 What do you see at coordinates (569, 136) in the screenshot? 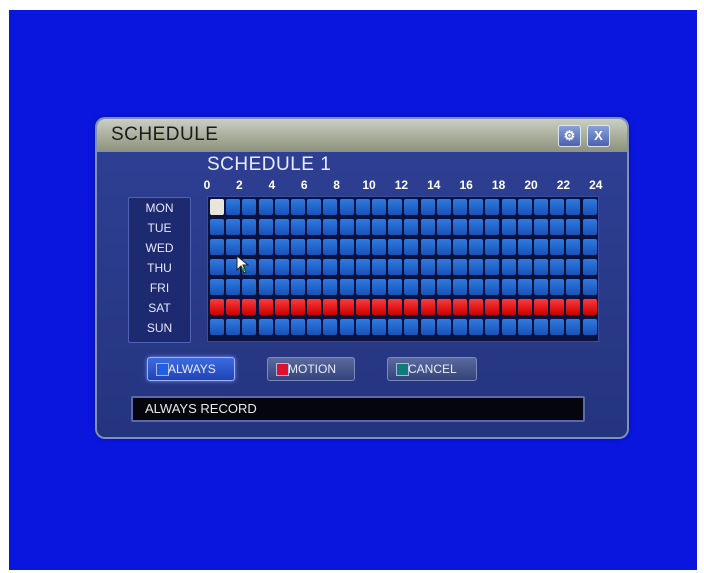
I see `settings-button: ⚙` at bounding box center [569, 136].